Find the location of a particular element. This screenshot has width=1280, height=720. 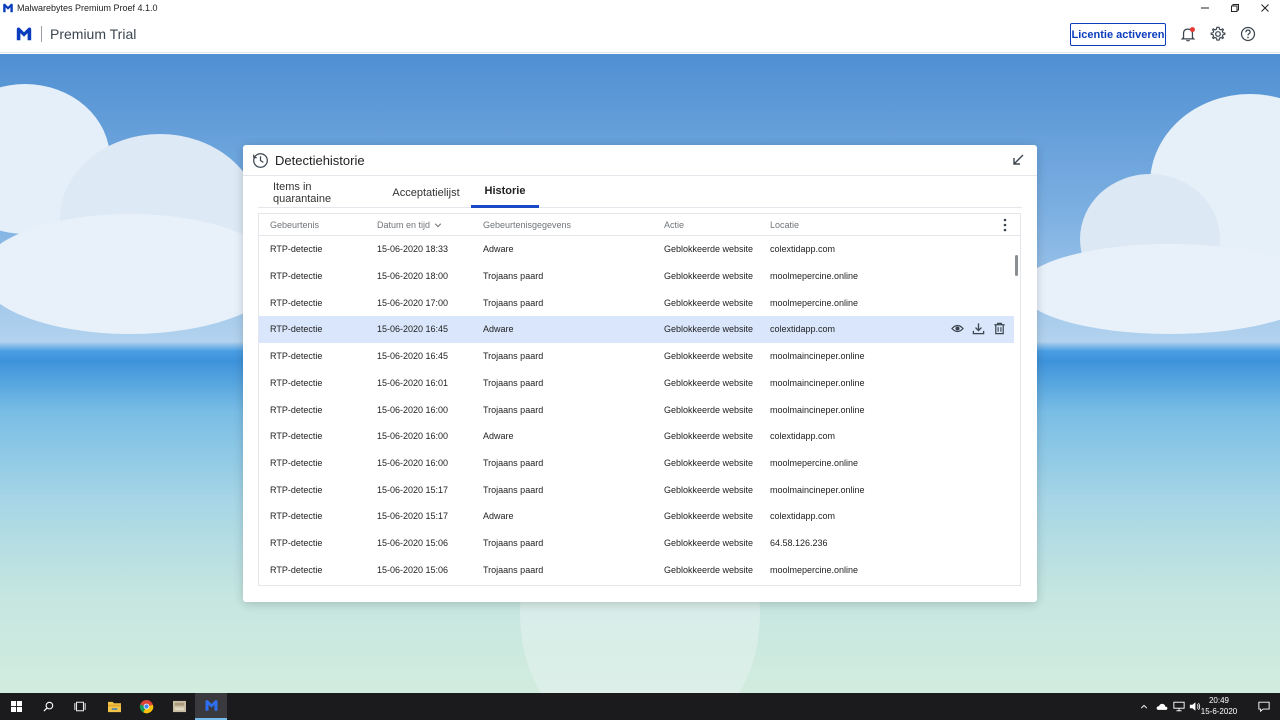

tab-allow-list: Acceptatielijst is located at coordinates (425, 192).